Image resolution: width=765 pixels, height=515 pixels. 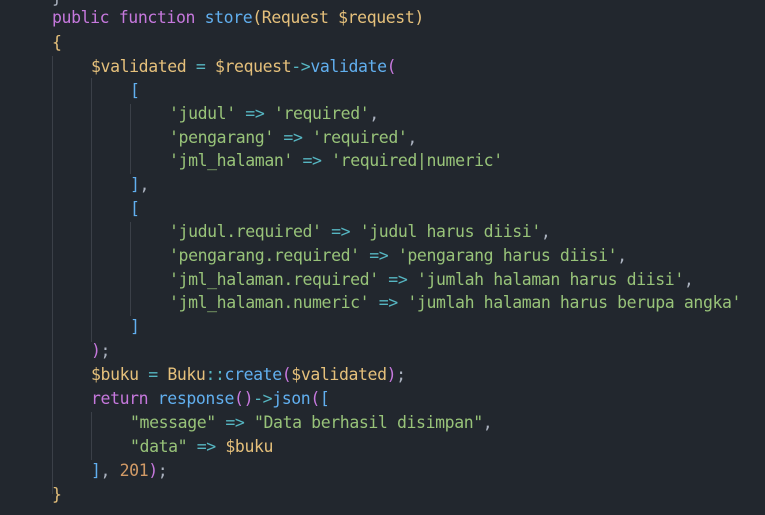 What do you see at coordinates (7, 257) in the screenshot?
I see `editor-gutter` at bounding box center [7, 257].